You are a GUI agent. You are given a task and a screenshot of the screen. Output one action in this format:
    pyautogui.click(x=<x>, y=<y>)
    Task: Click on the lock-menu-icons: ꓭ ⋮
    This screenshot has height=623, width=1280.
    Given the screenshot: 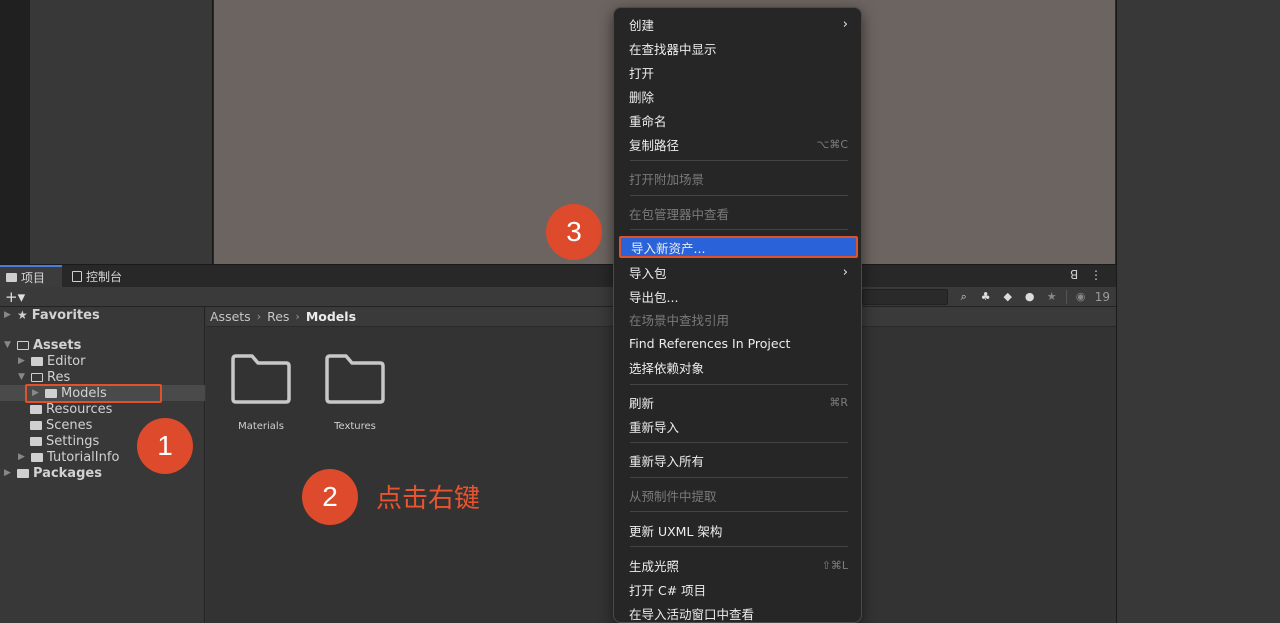 What is the action you would take?
    pyautogui.click(x=1088, y=275)
    